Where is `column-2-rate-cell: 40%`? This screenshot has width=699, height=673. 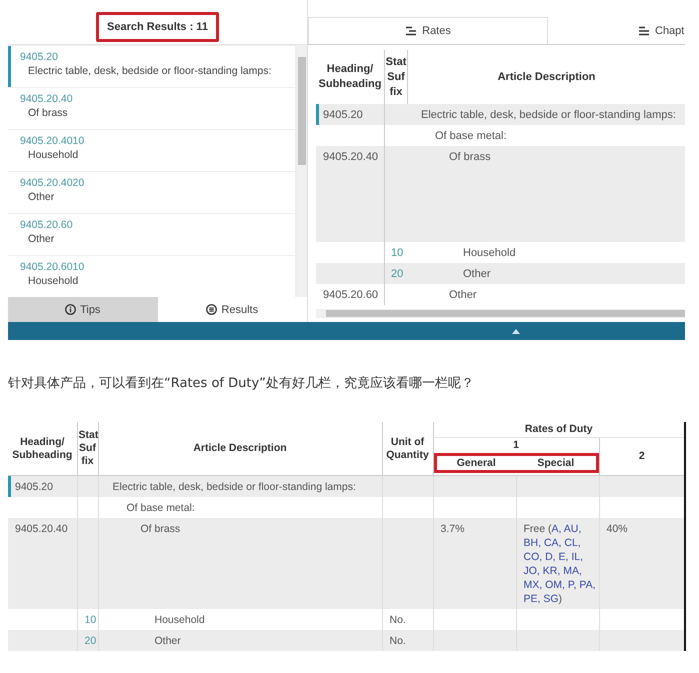
column-2-rate-cell: 40% is located at coordinates (642, 563).